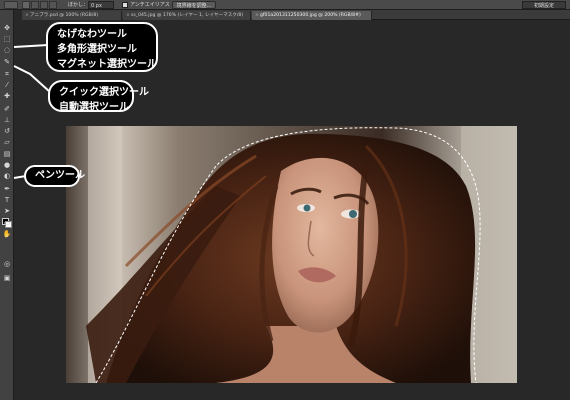 This screenshot has height=400, width=570. What do you see at coordinates (94, 107) in the screenshot?
I see `callout-line: 自動選択ツール` at bounding box center [94, 107].